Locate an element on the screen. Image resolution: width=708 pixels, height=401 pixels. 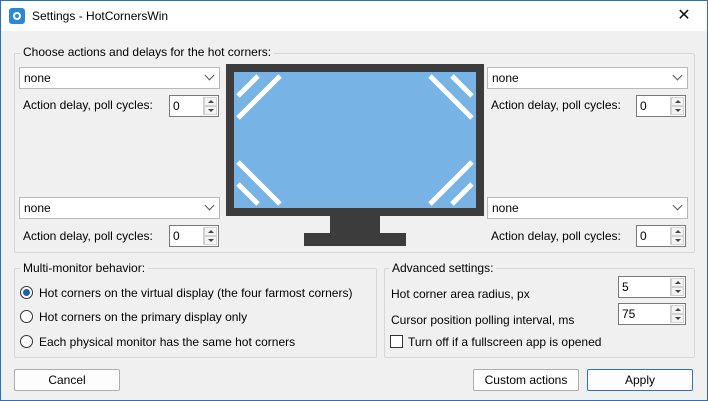
window-title: Settings - HotCornersWin is located at coordinates (100, 16).